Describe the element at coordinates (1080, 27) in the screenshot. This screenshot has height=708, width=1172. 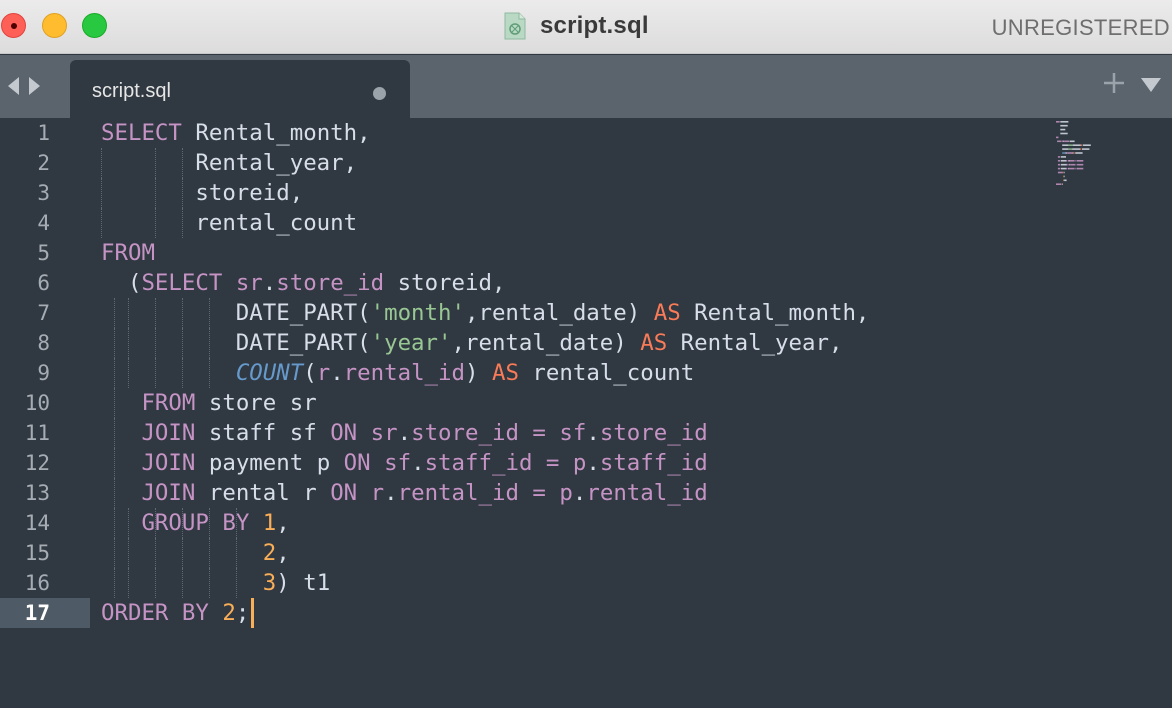
I see `unregistered-label: UNREGISTERED` at that location.